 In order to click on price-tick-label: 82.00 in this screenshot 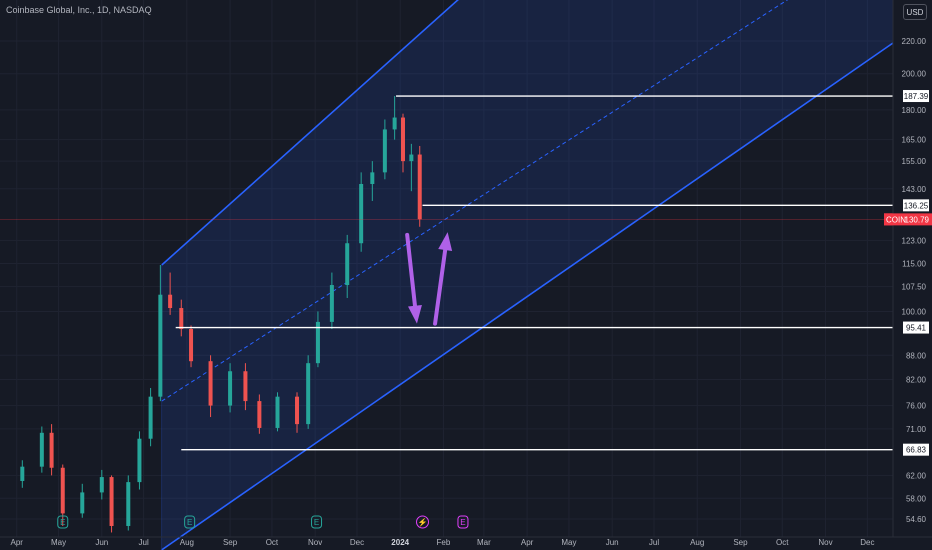, I will do `click(916, 380)`.